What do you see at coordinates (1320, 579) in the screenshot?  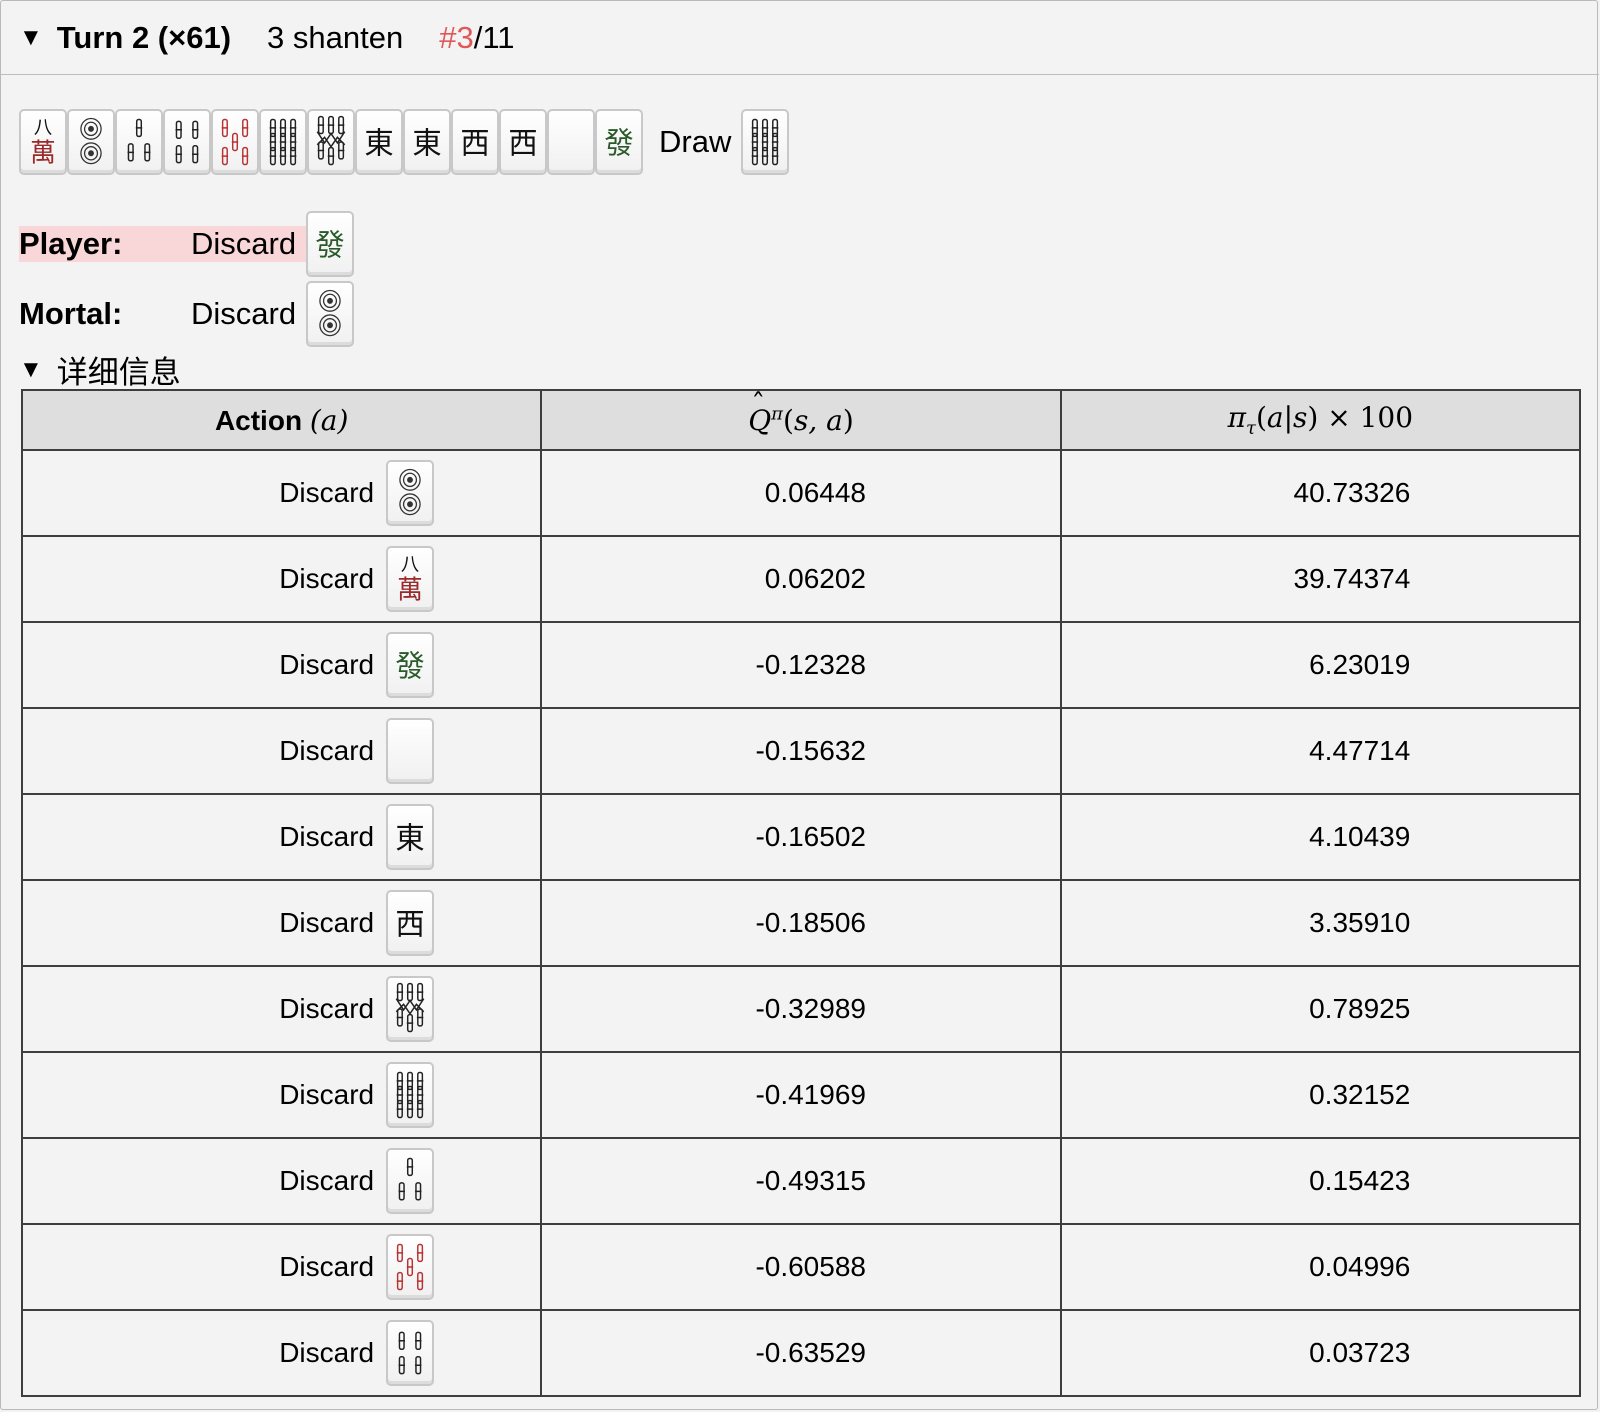 I see `cell-pi: 39.74374` at bounding box center [1320, 579].